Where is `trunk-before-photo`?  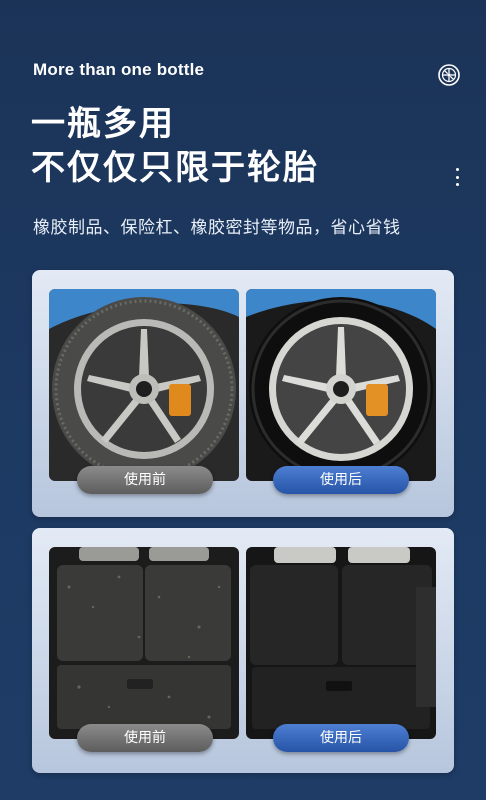 trunk-before-photo is located at coordinates (144, 643).